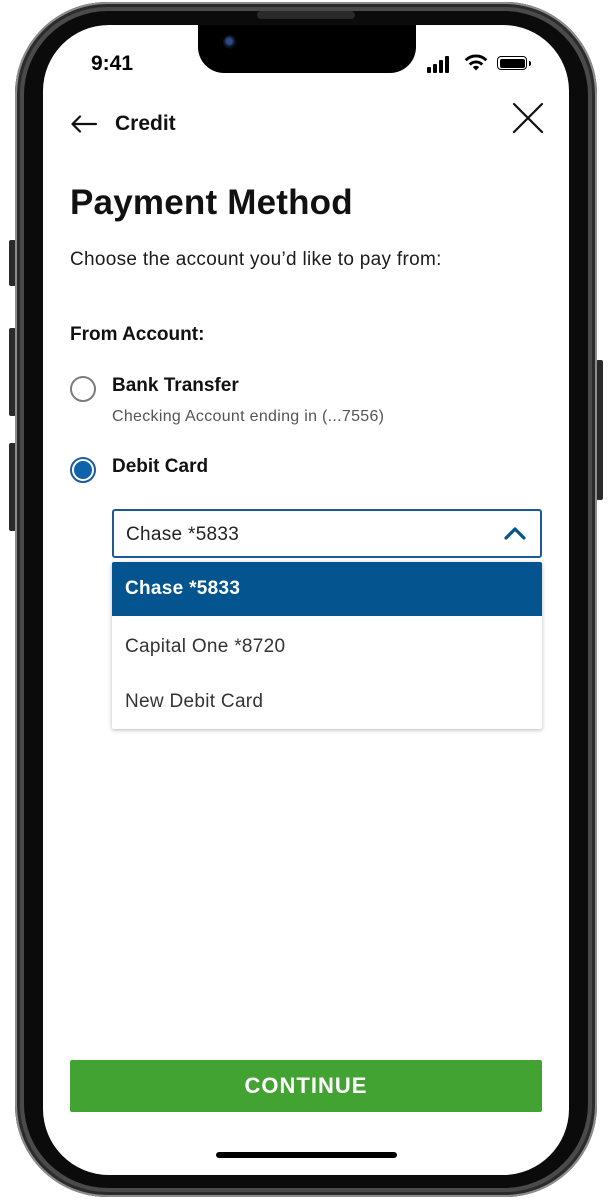 The width and height of the screenshot is (611, 1200). I want to click on dropdown-item-label: Chase *5833, so click(183, 588).